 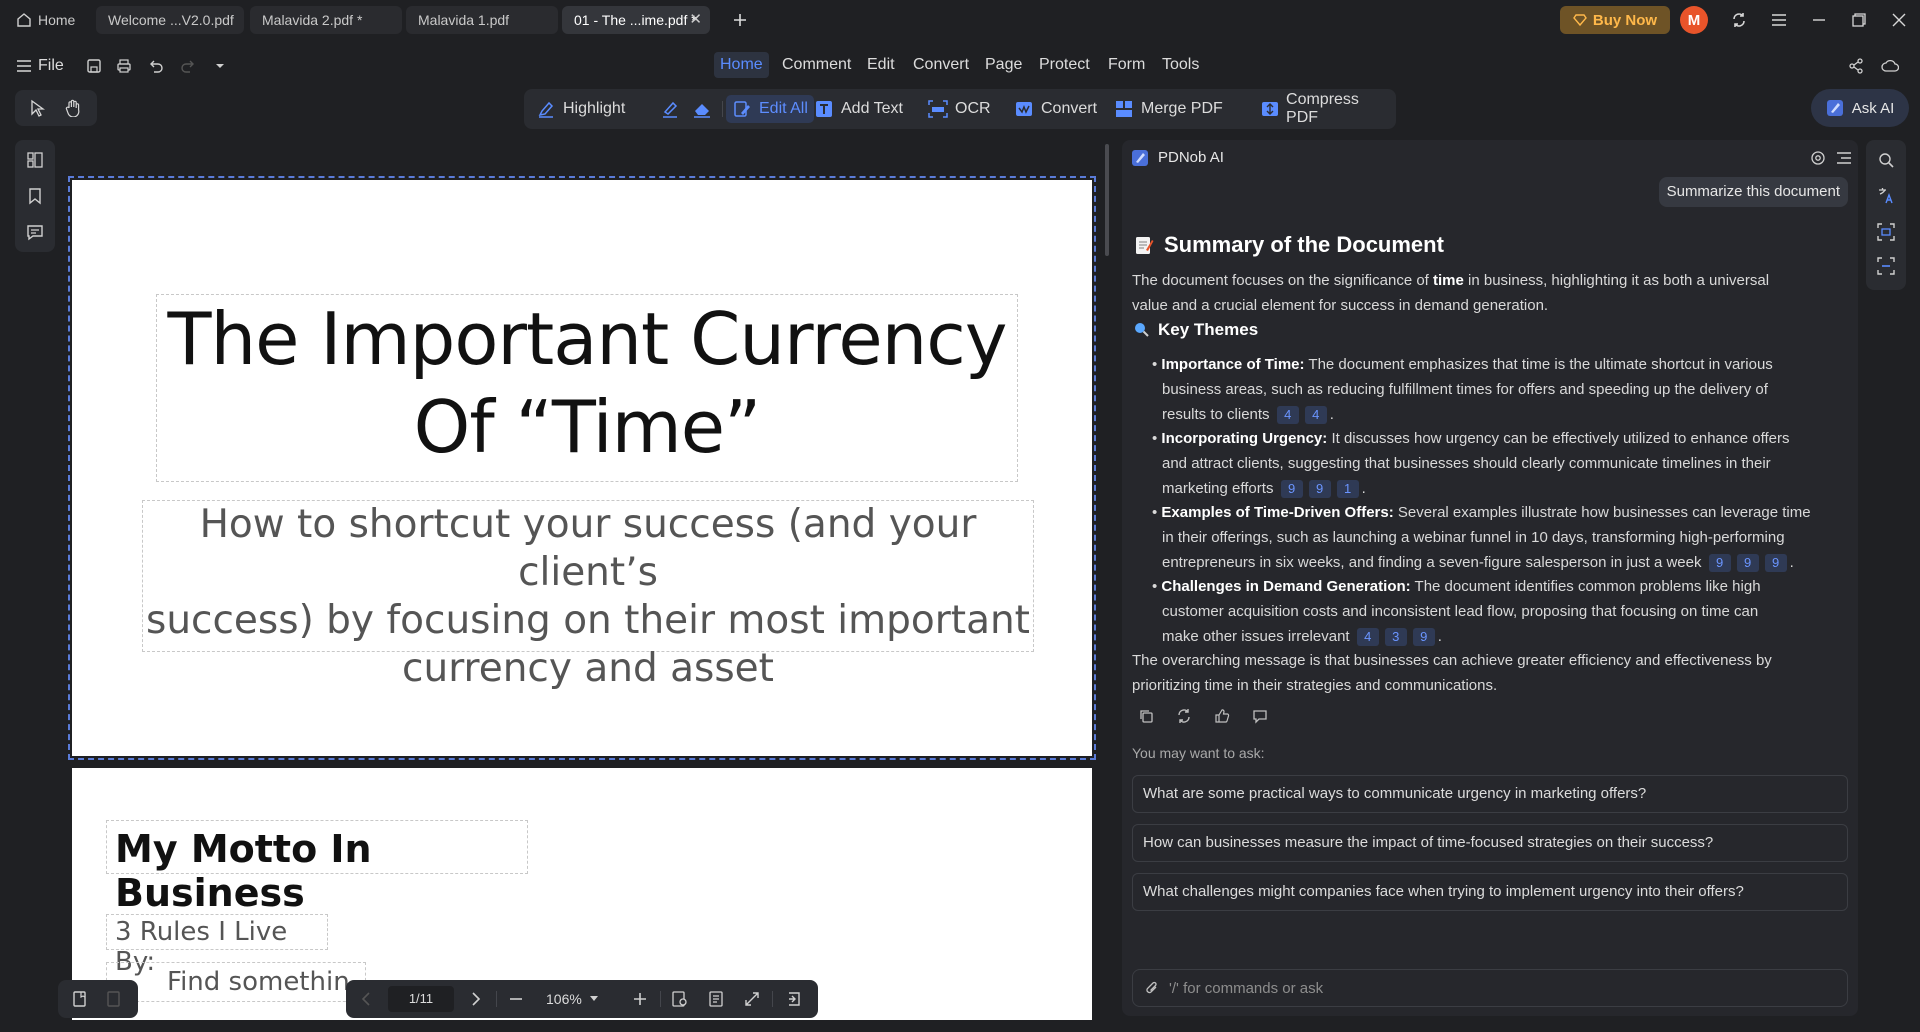 What do you see at coordinates (581, 999) in the screenshot?
I see `zoom-select: 106%` at bounding box center [581, 999].